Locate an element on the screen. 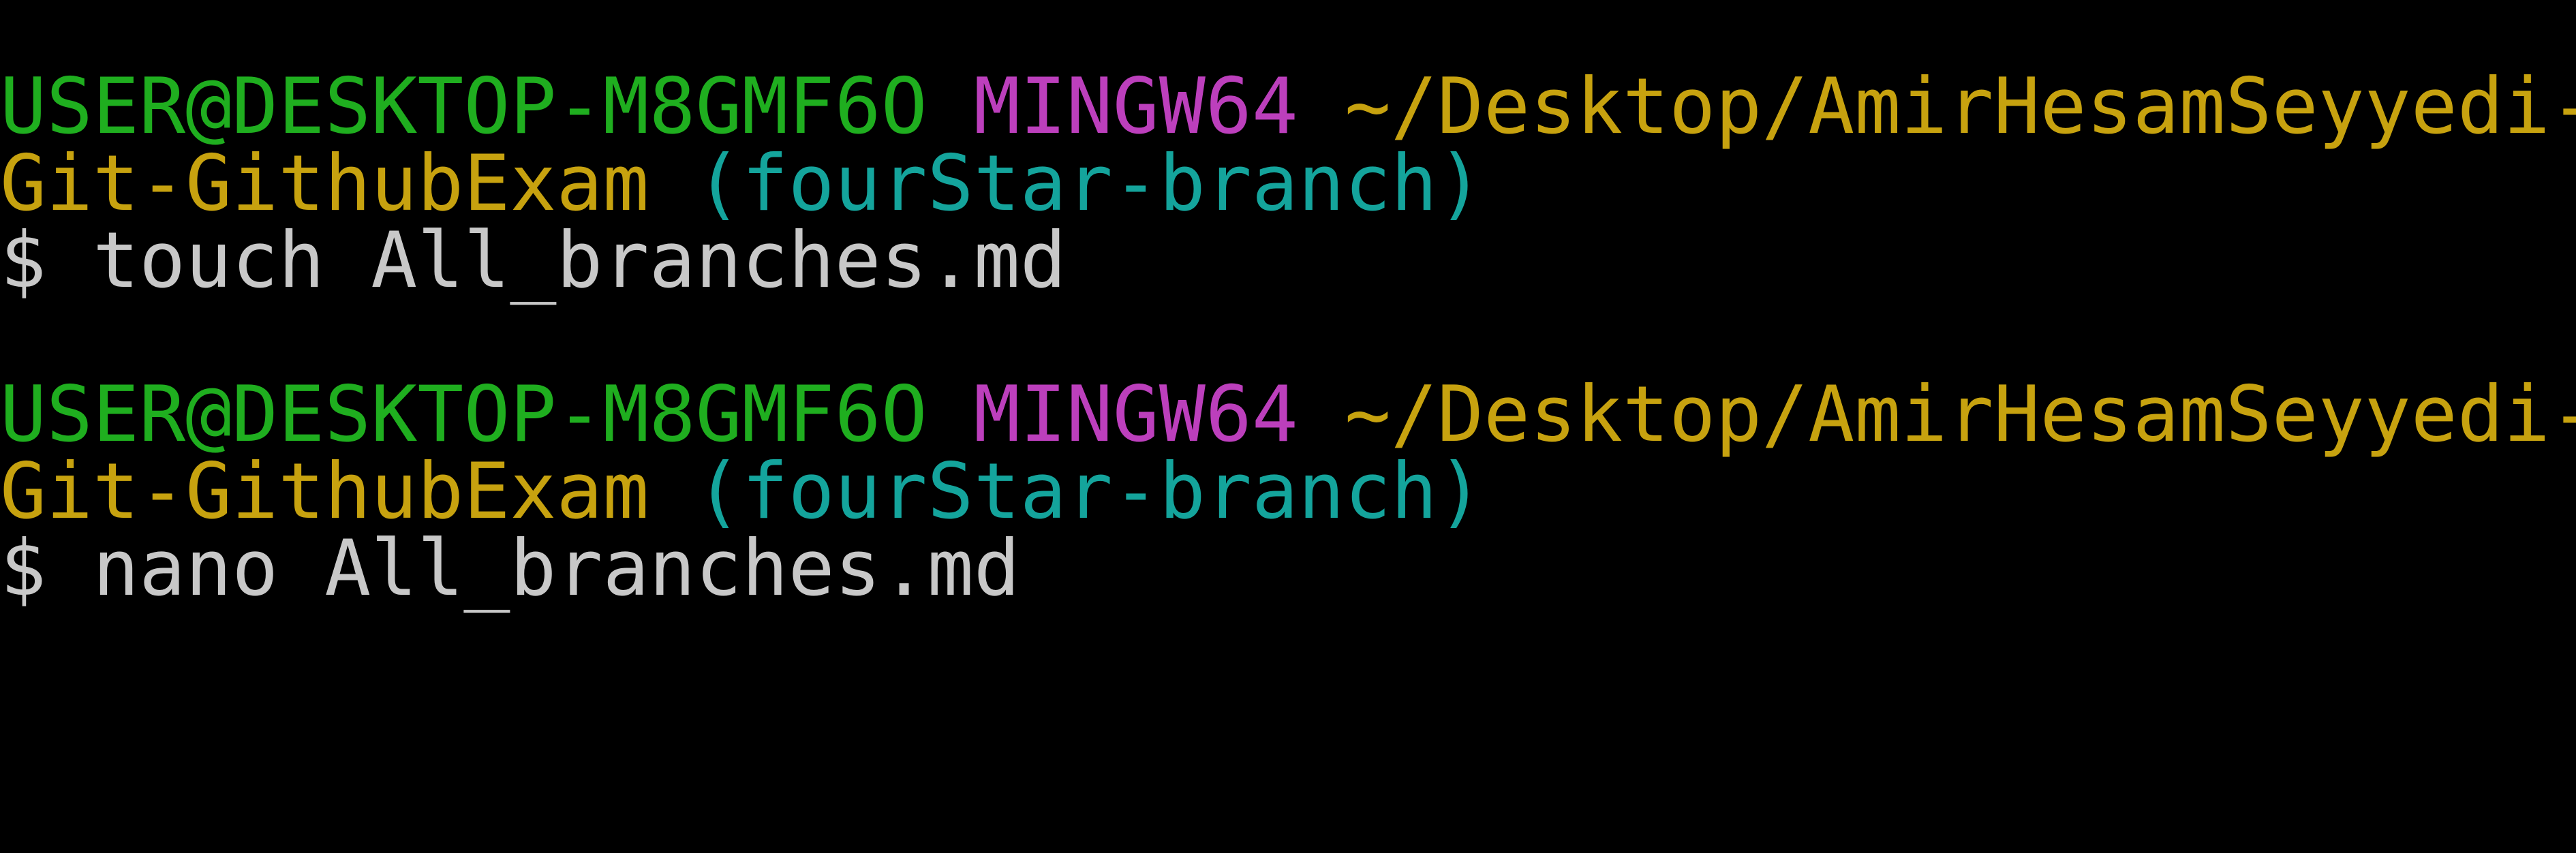 Image resolution: width=2576 pixels, height=853 pixels. command-line: $ touch All_branches.md is located at coordinates (533, 261).